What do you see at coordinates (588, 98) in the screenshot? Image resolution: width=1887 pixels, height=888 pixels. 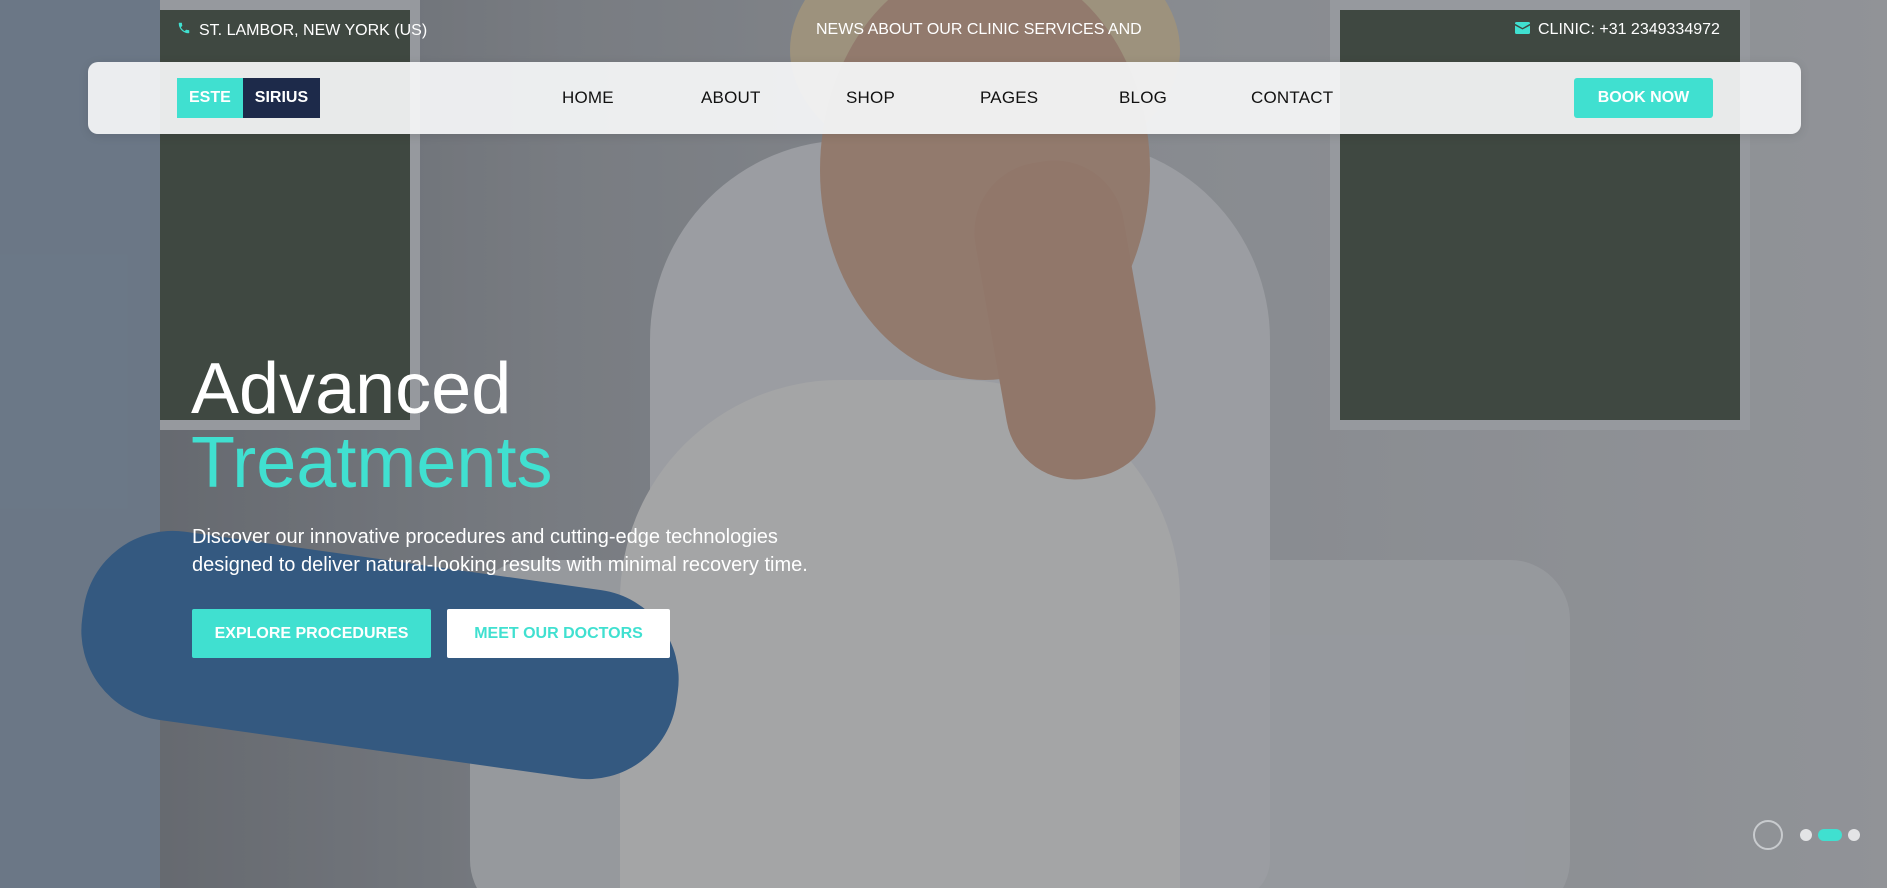 I see `nav-item-home: HOME` at bounding box center [588, 98].